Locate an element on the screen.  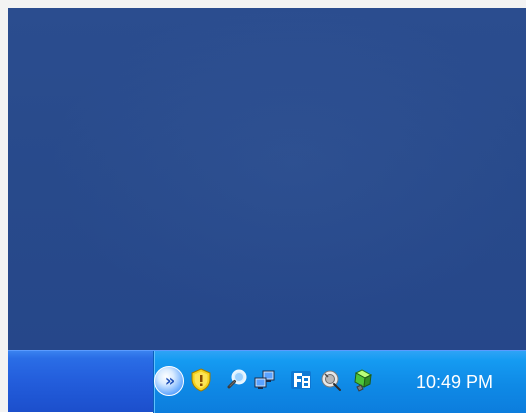
security-center-icon is located at coordinates (201, 380).